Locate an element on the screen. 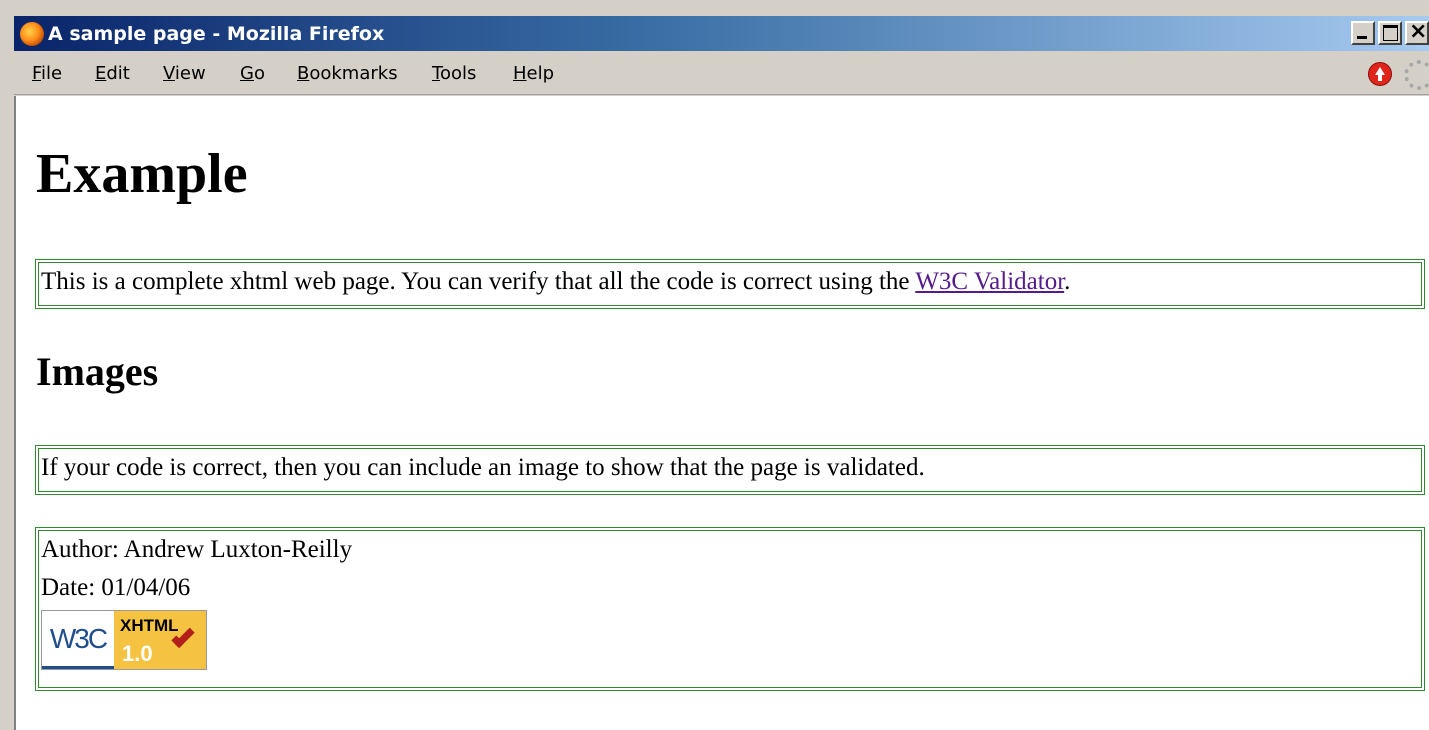 This screenshot has width=1429, height=730. valid-xhtml-badge: W3C XHTML 1.0 is located at coordinates (124, 640).